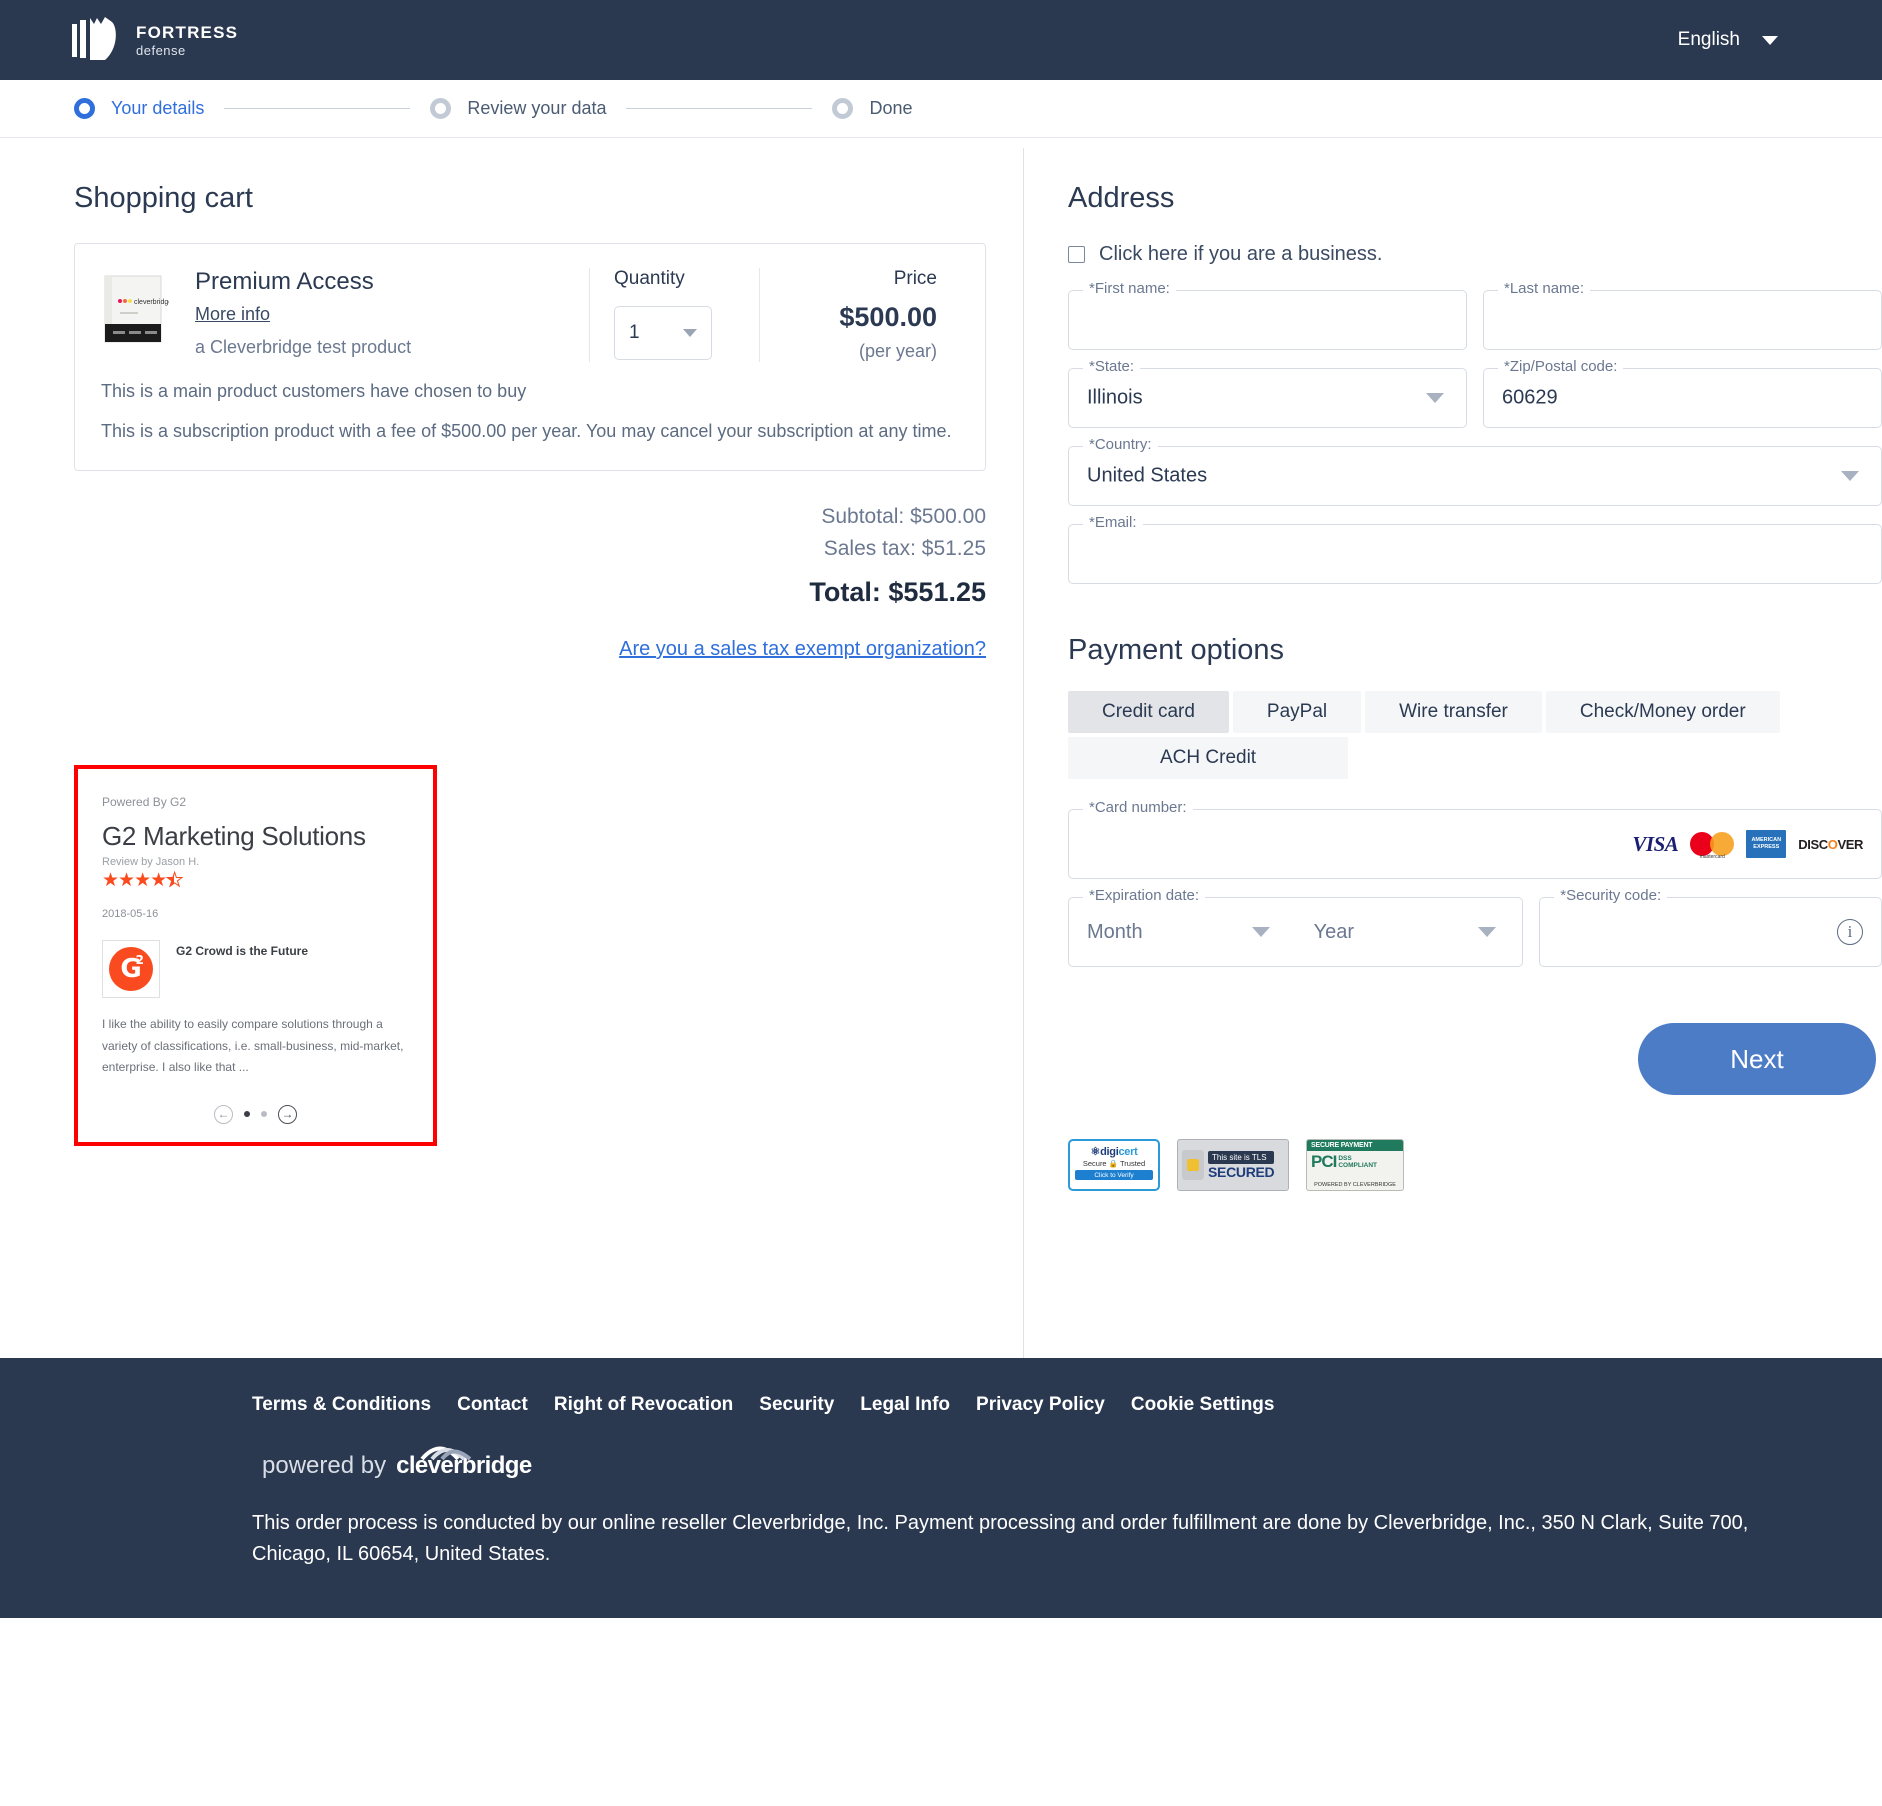 This screenshot has width=1882, height=1806. Describe the element at coordinates (649, 278) in the screenshot. I see `quantity-label: Quantity` at that location.